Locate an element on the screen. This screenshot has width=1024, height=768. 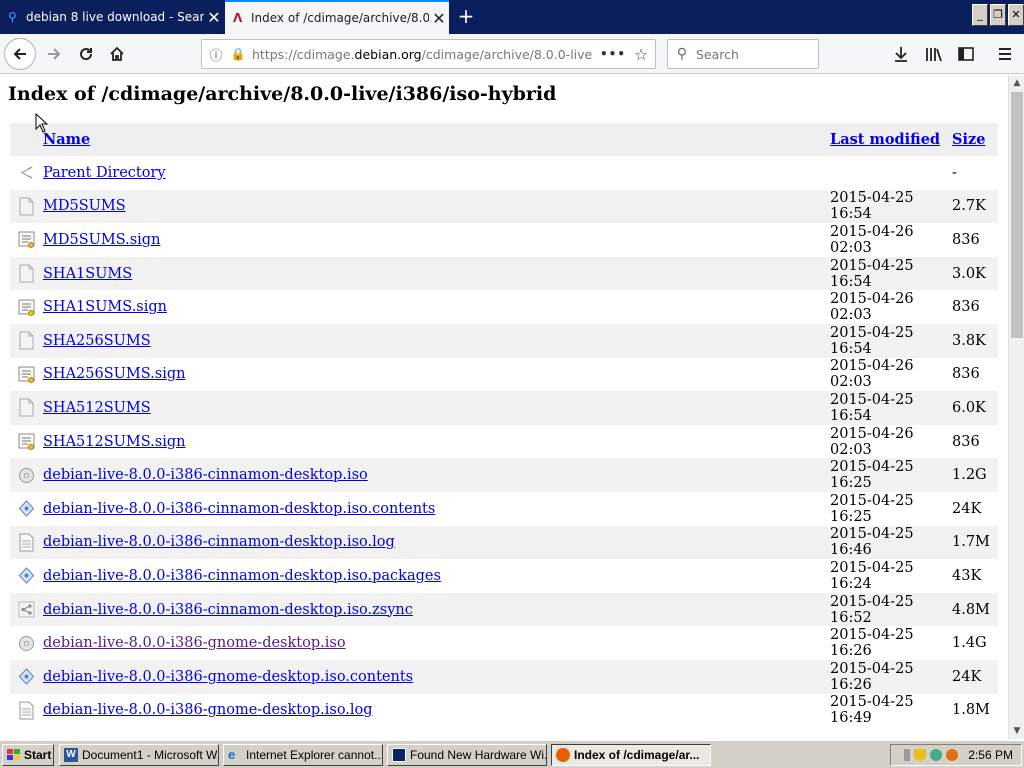
table-row: SHA512SUMS 2015-04-25 16:54 6.0K is located at coordinates (504, 408).